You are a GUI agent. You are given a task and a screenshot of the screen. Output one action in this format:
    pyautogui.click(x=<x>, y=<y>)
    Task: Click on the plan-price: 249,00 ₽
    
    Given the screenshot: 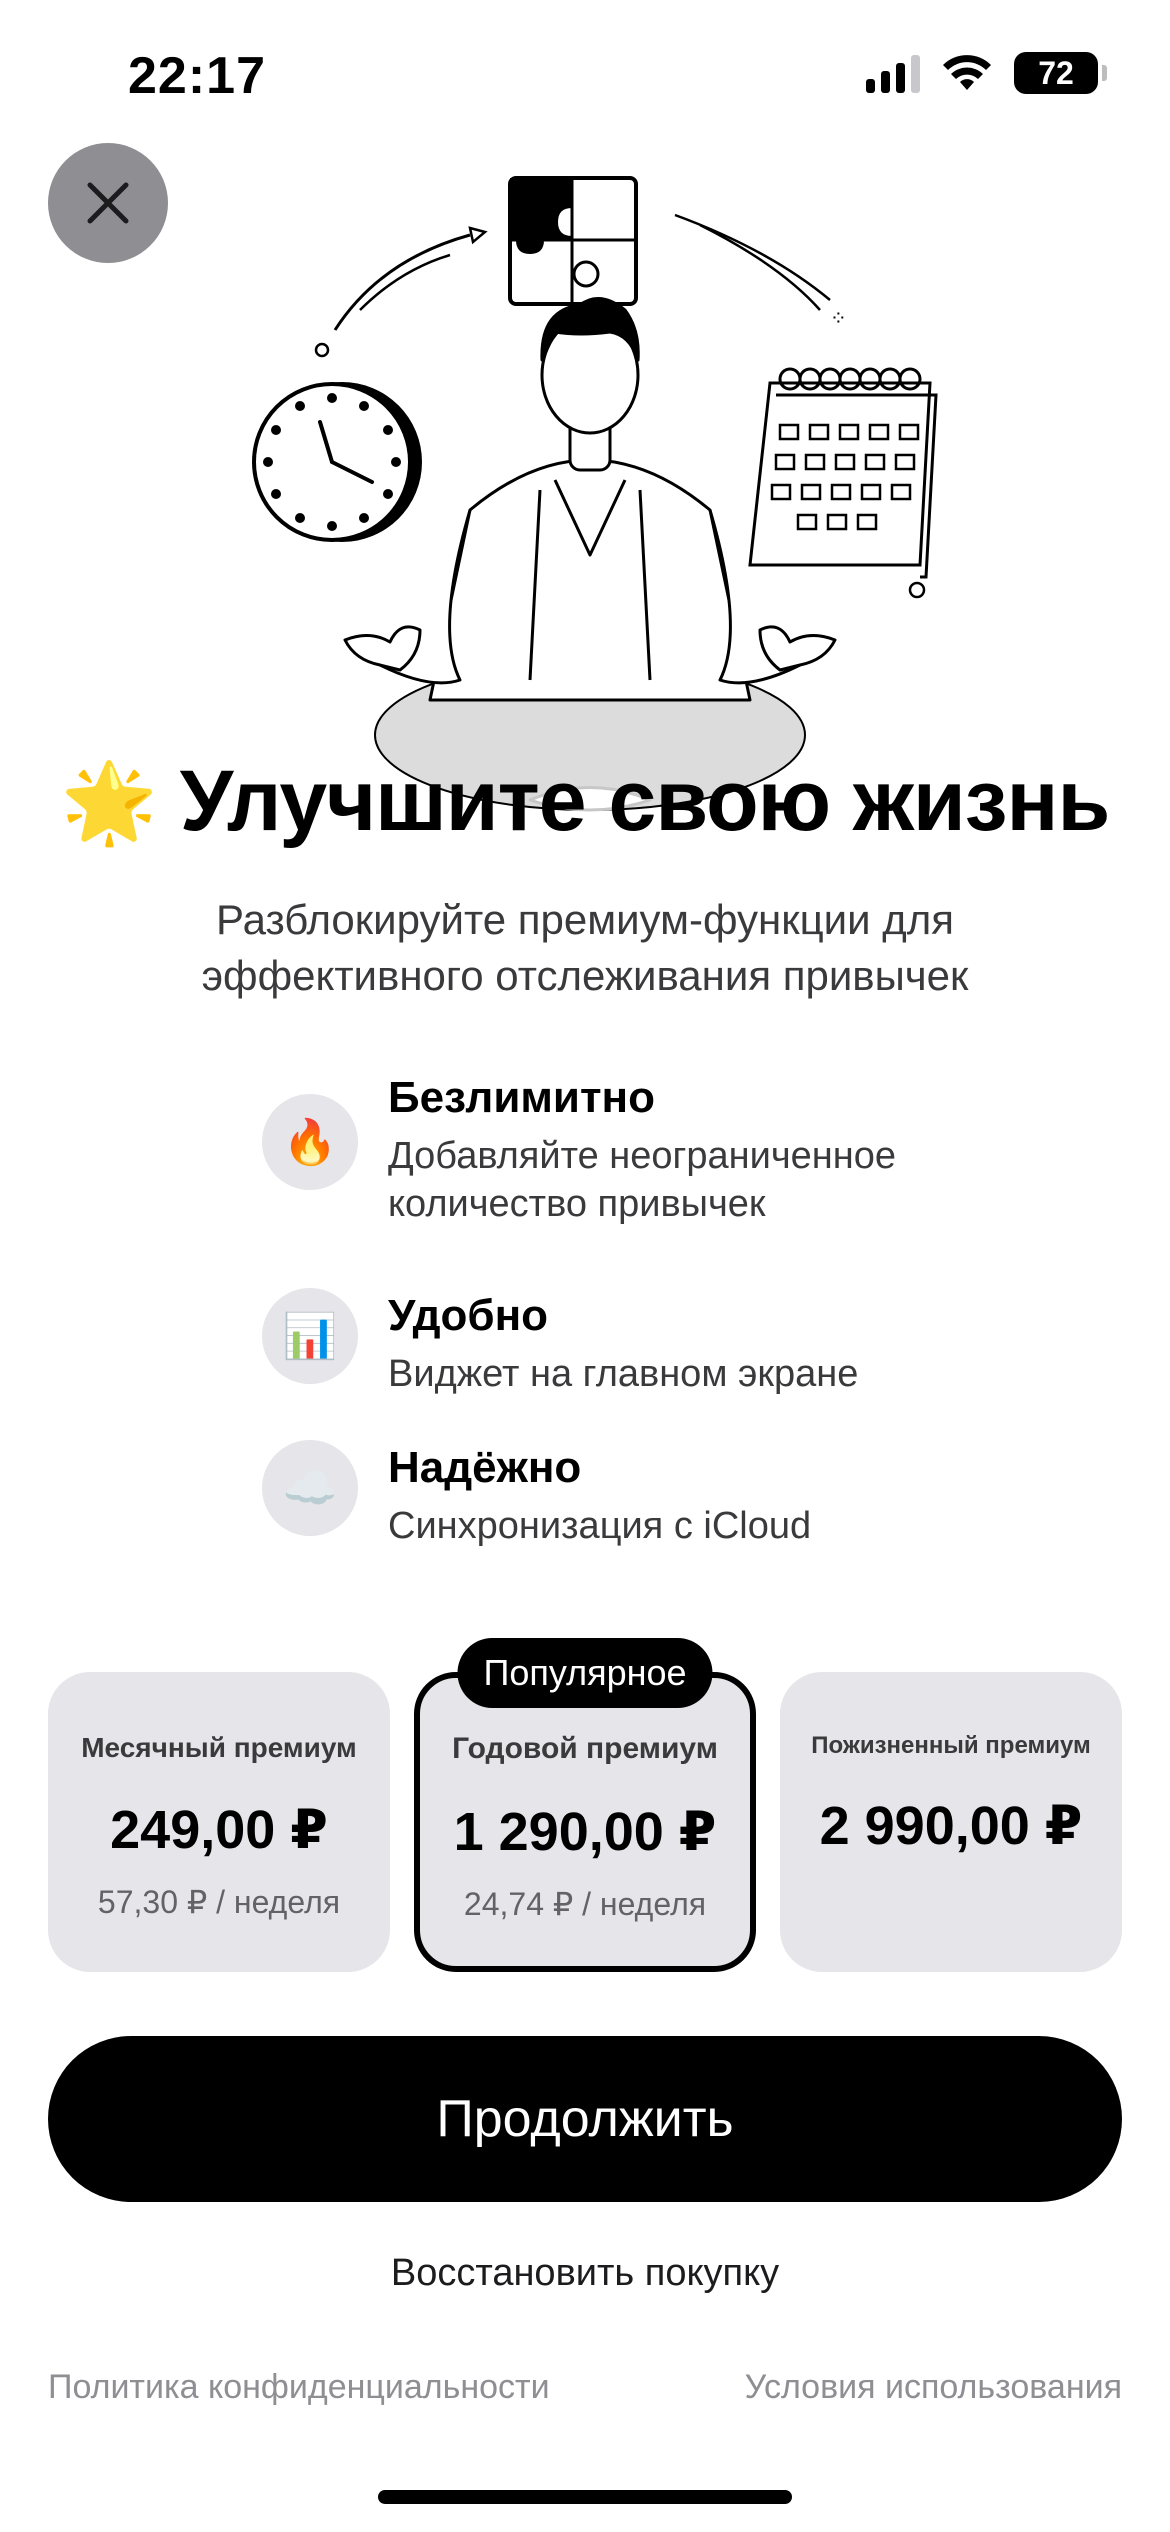 What is the action you would take?
    pyautogui.click(x=219, y=1830)
    